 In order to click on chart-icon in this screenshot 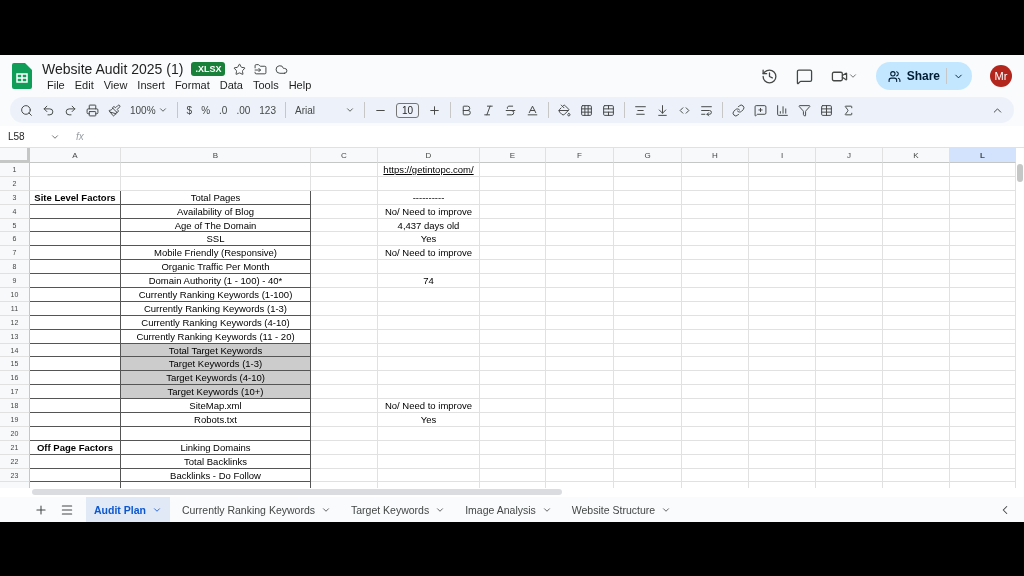, I will do `click(783, 110)`.